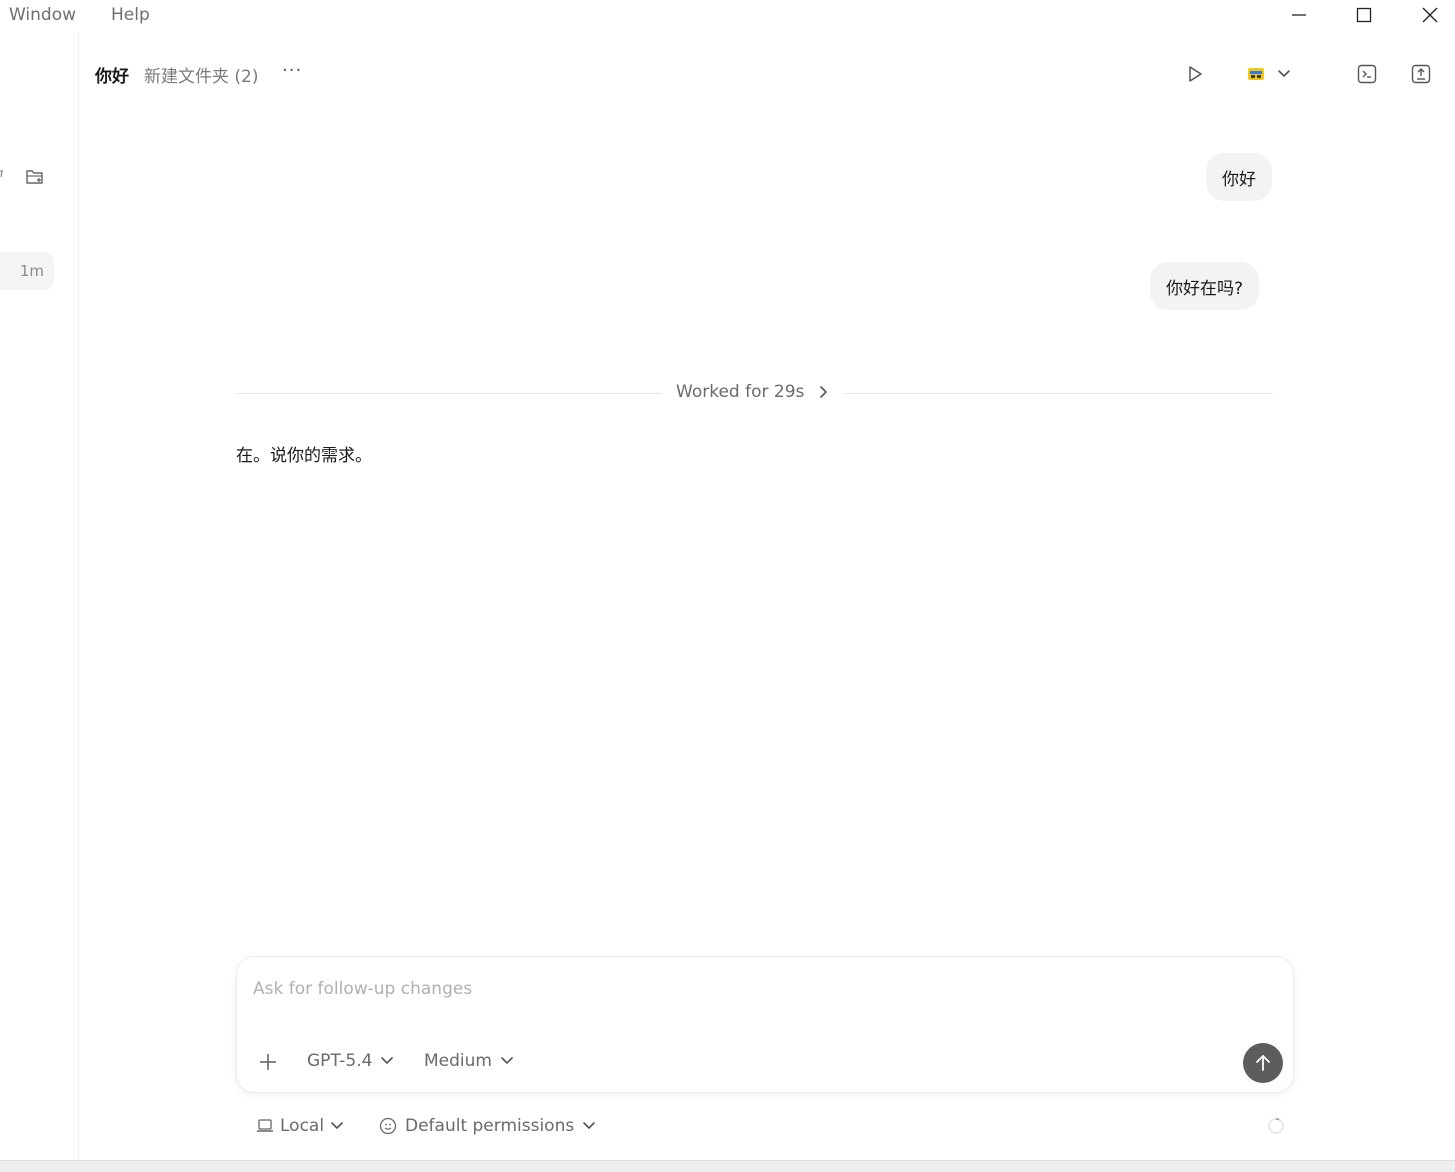  I want to click on maximize-icon, so click(1364, 15).